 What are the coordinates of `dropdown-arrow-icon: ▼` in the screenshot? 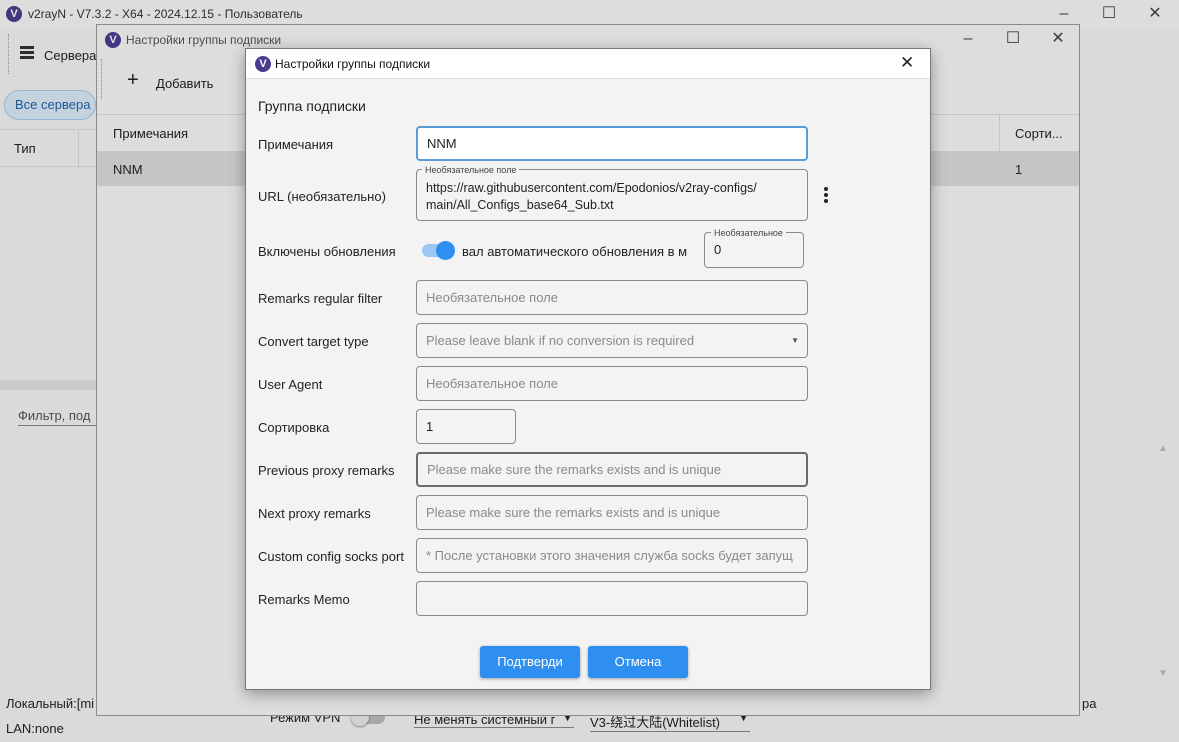 It's located at (795, 340).